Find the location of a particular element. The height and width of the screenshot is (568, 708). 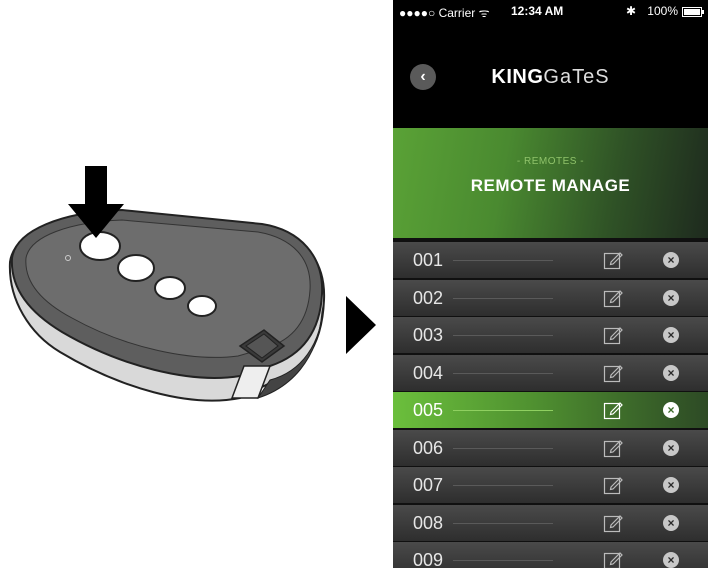

remote-row: 003 × is located at coordinates (550, 335).